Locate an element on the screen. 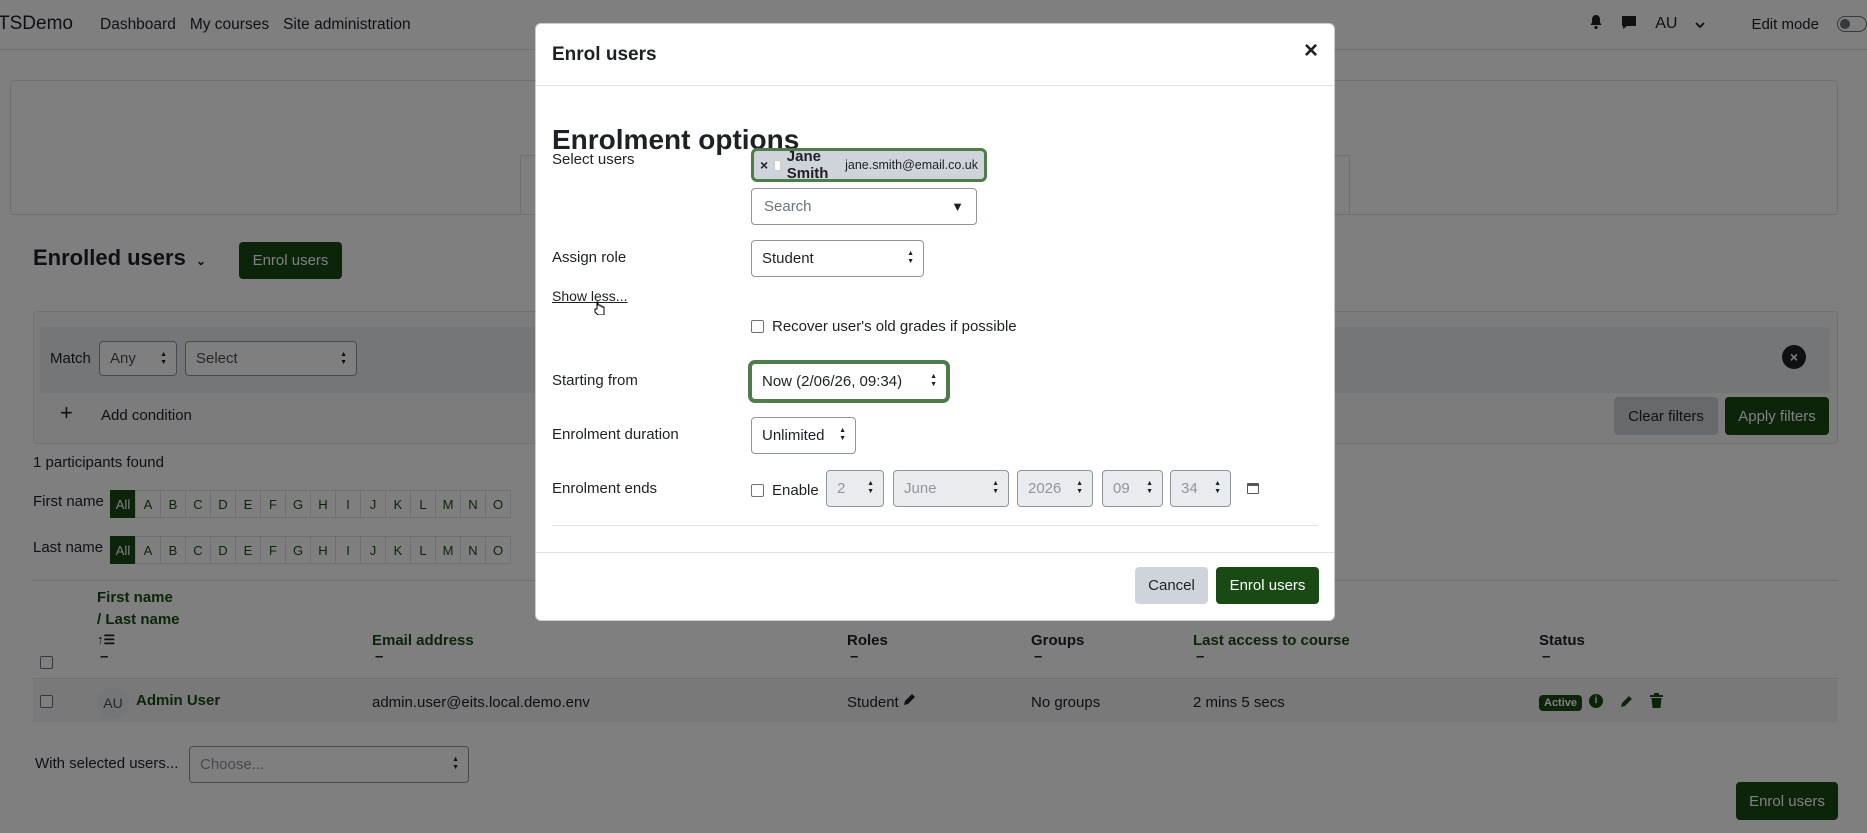 This screenshot has height=833, width=1867. modal-title: Enrol users is located at coordinates (604, 54).